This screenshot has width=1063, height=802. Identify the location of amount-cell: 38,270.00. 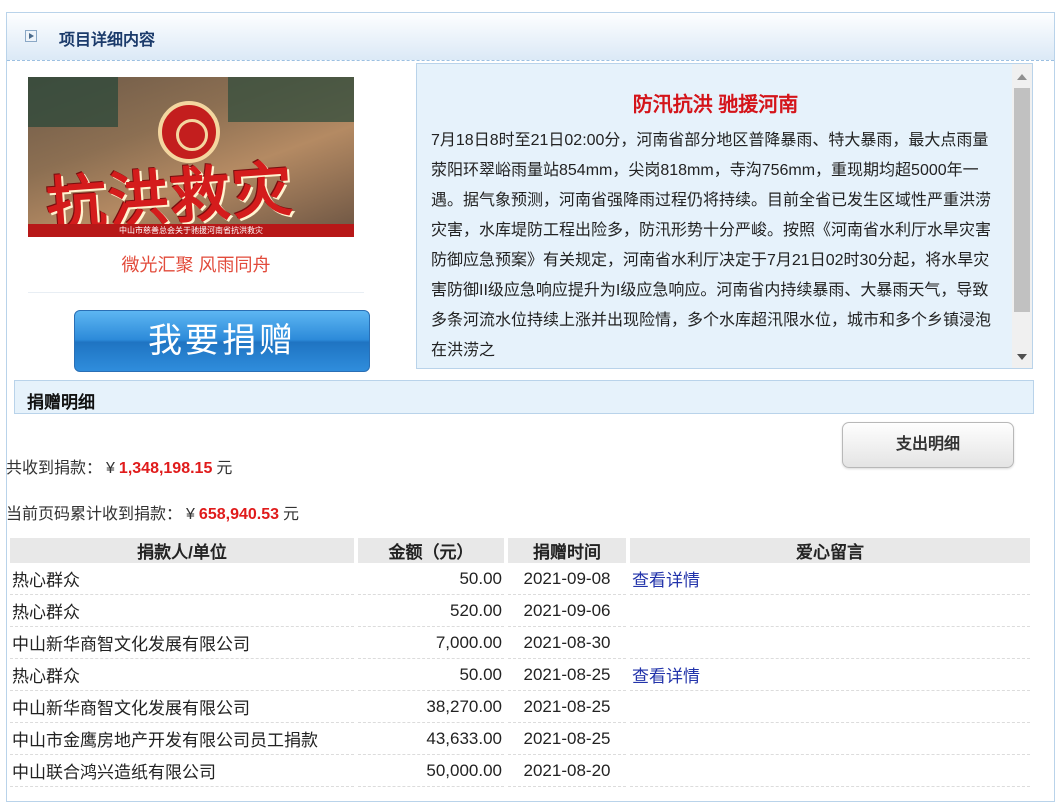
(431, 707).